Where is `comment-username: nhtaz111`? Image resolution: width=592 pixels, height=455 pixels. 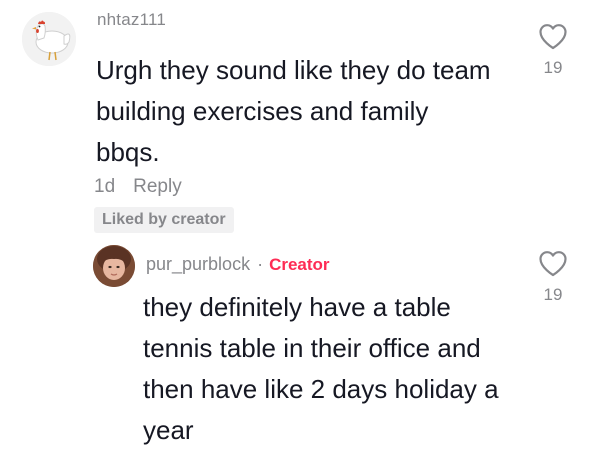 comment-username: nhtaz111 is located at coordinates (131, 20).